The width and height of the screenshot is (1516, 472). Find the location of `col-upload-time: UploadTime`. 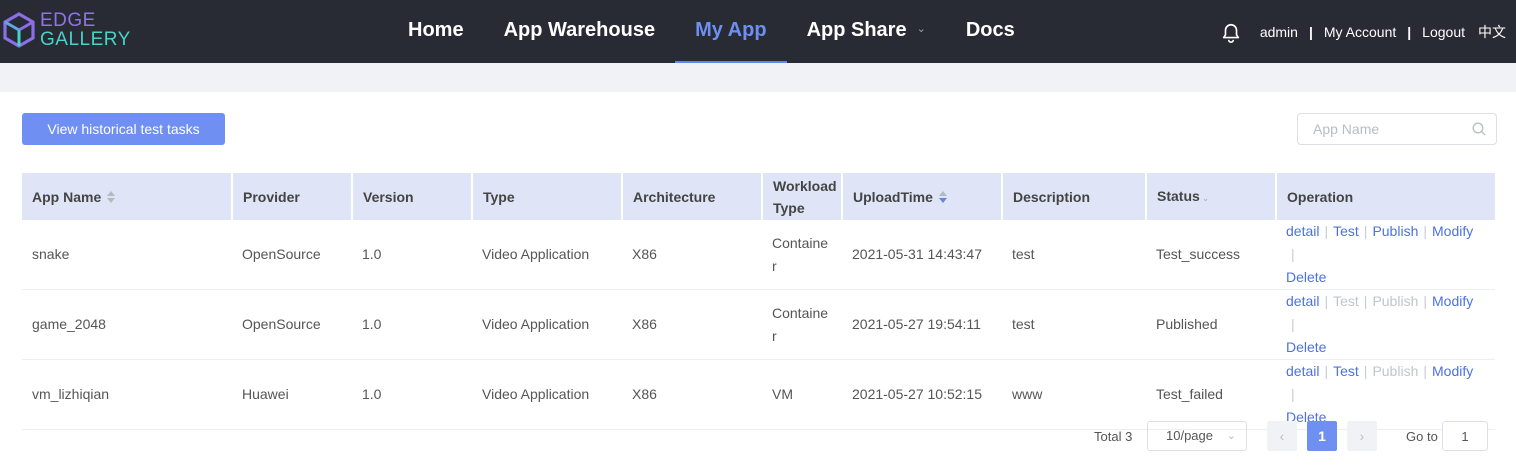

col-upload-time: UploadTime is located at coordinates (922, 196).